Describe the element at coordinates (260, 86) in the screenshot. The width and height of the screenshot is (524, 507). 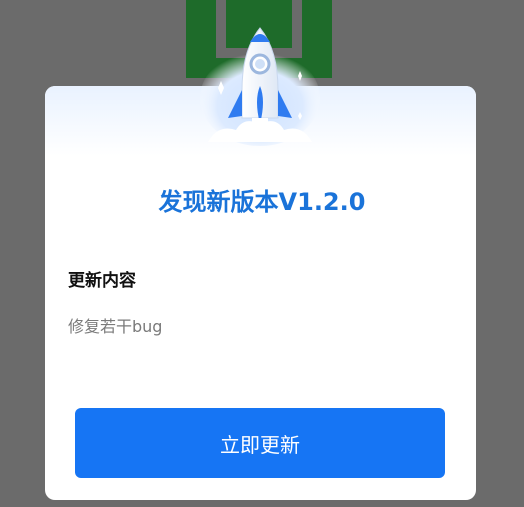
I see `rocket-icon` at that location.